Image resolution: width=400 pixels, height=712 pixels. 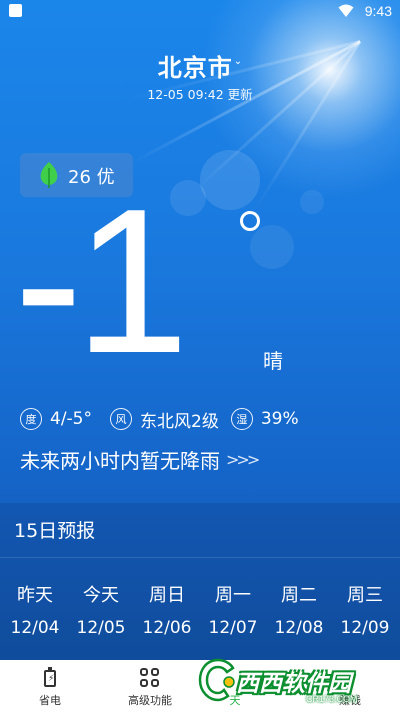 What do you see at coordinates (299, 628) in the screenshot?
I see `day-date: 12/08` at bounding box center [299, 628].